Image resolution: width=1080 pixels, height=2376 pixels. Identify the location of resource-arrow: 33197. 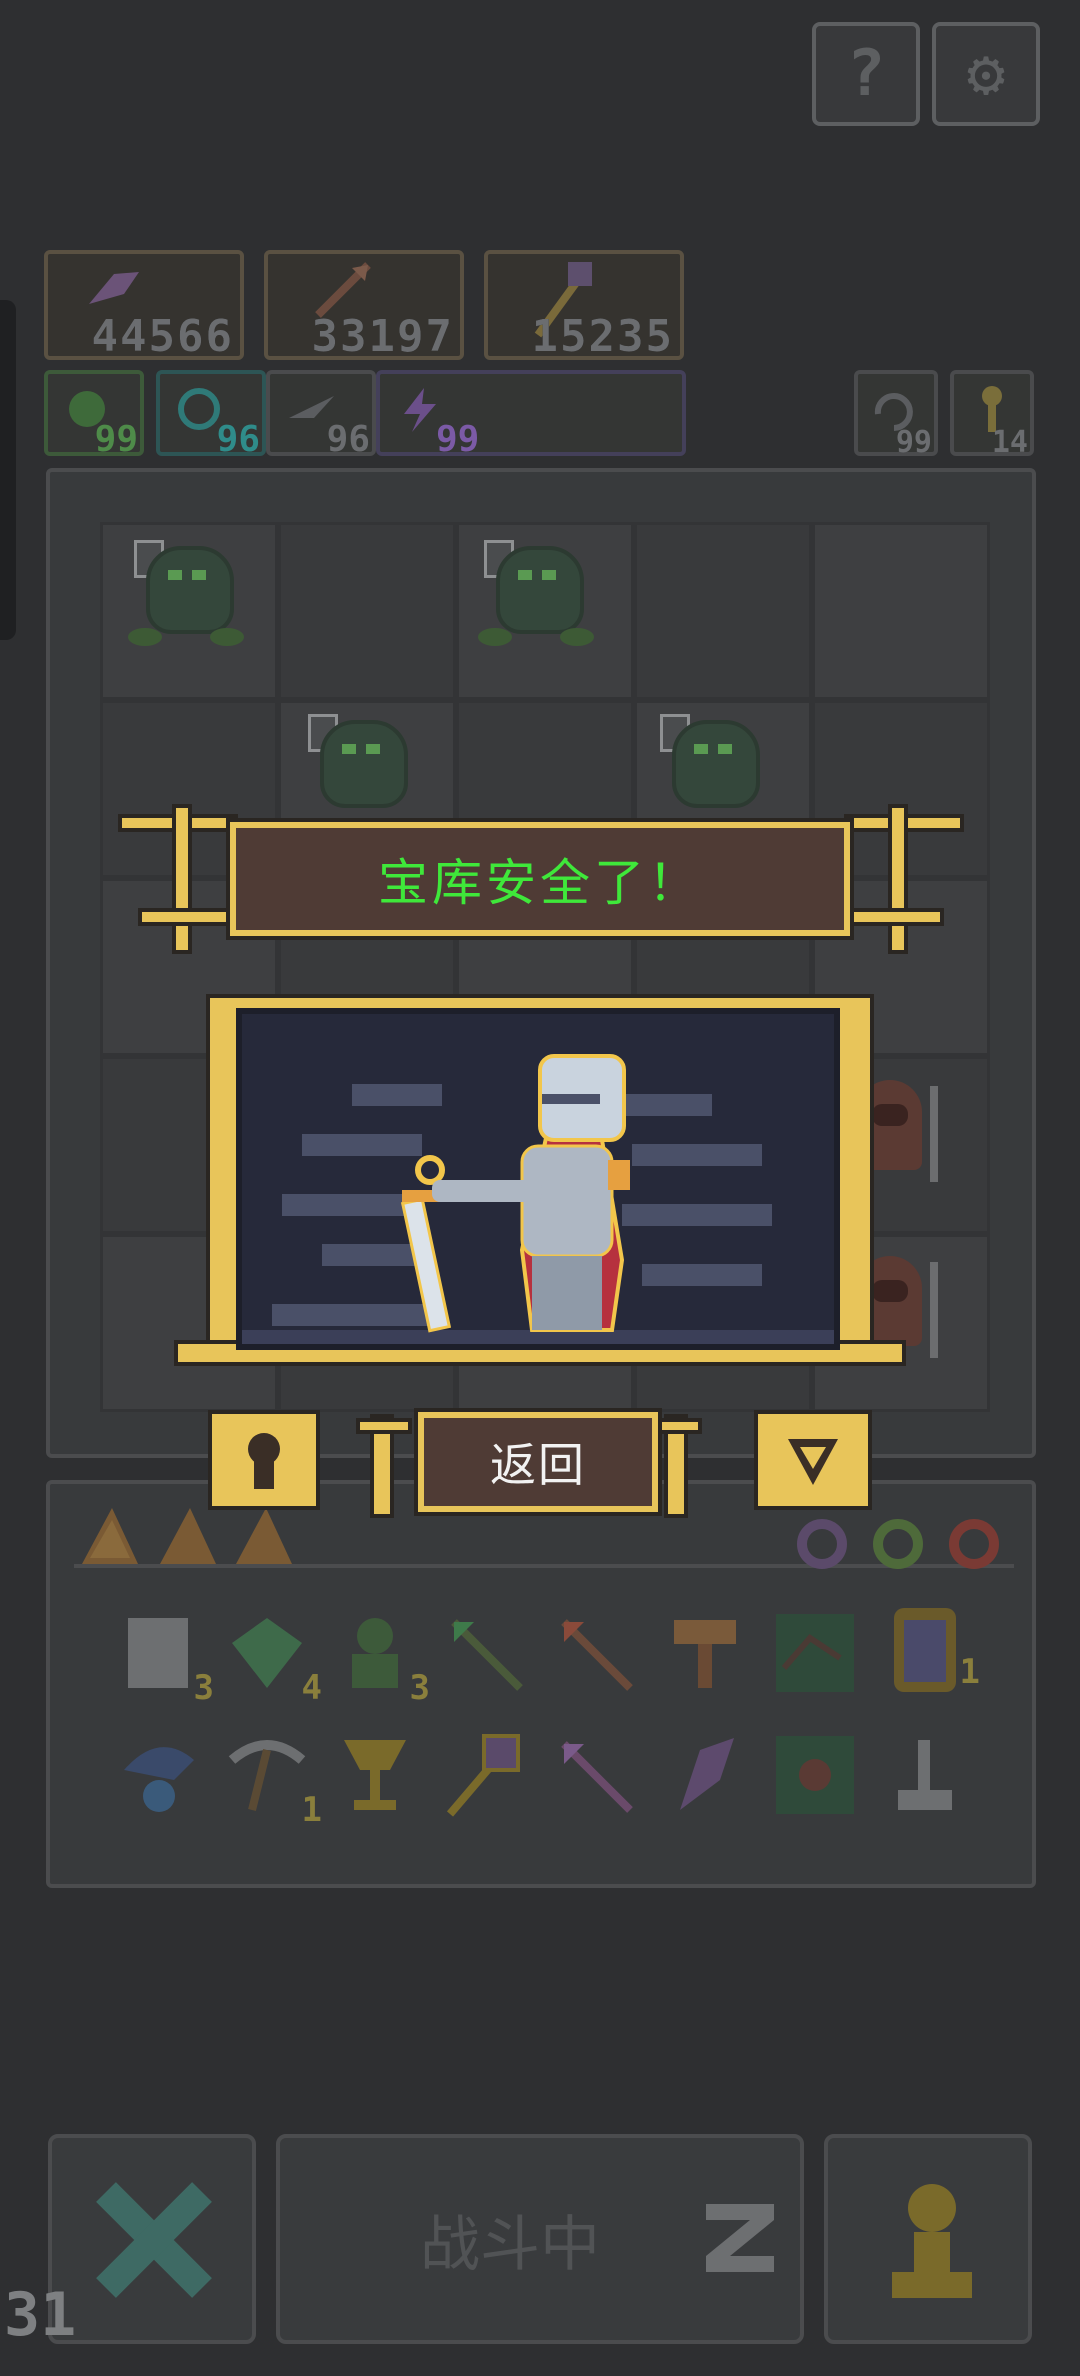
(364, 306).